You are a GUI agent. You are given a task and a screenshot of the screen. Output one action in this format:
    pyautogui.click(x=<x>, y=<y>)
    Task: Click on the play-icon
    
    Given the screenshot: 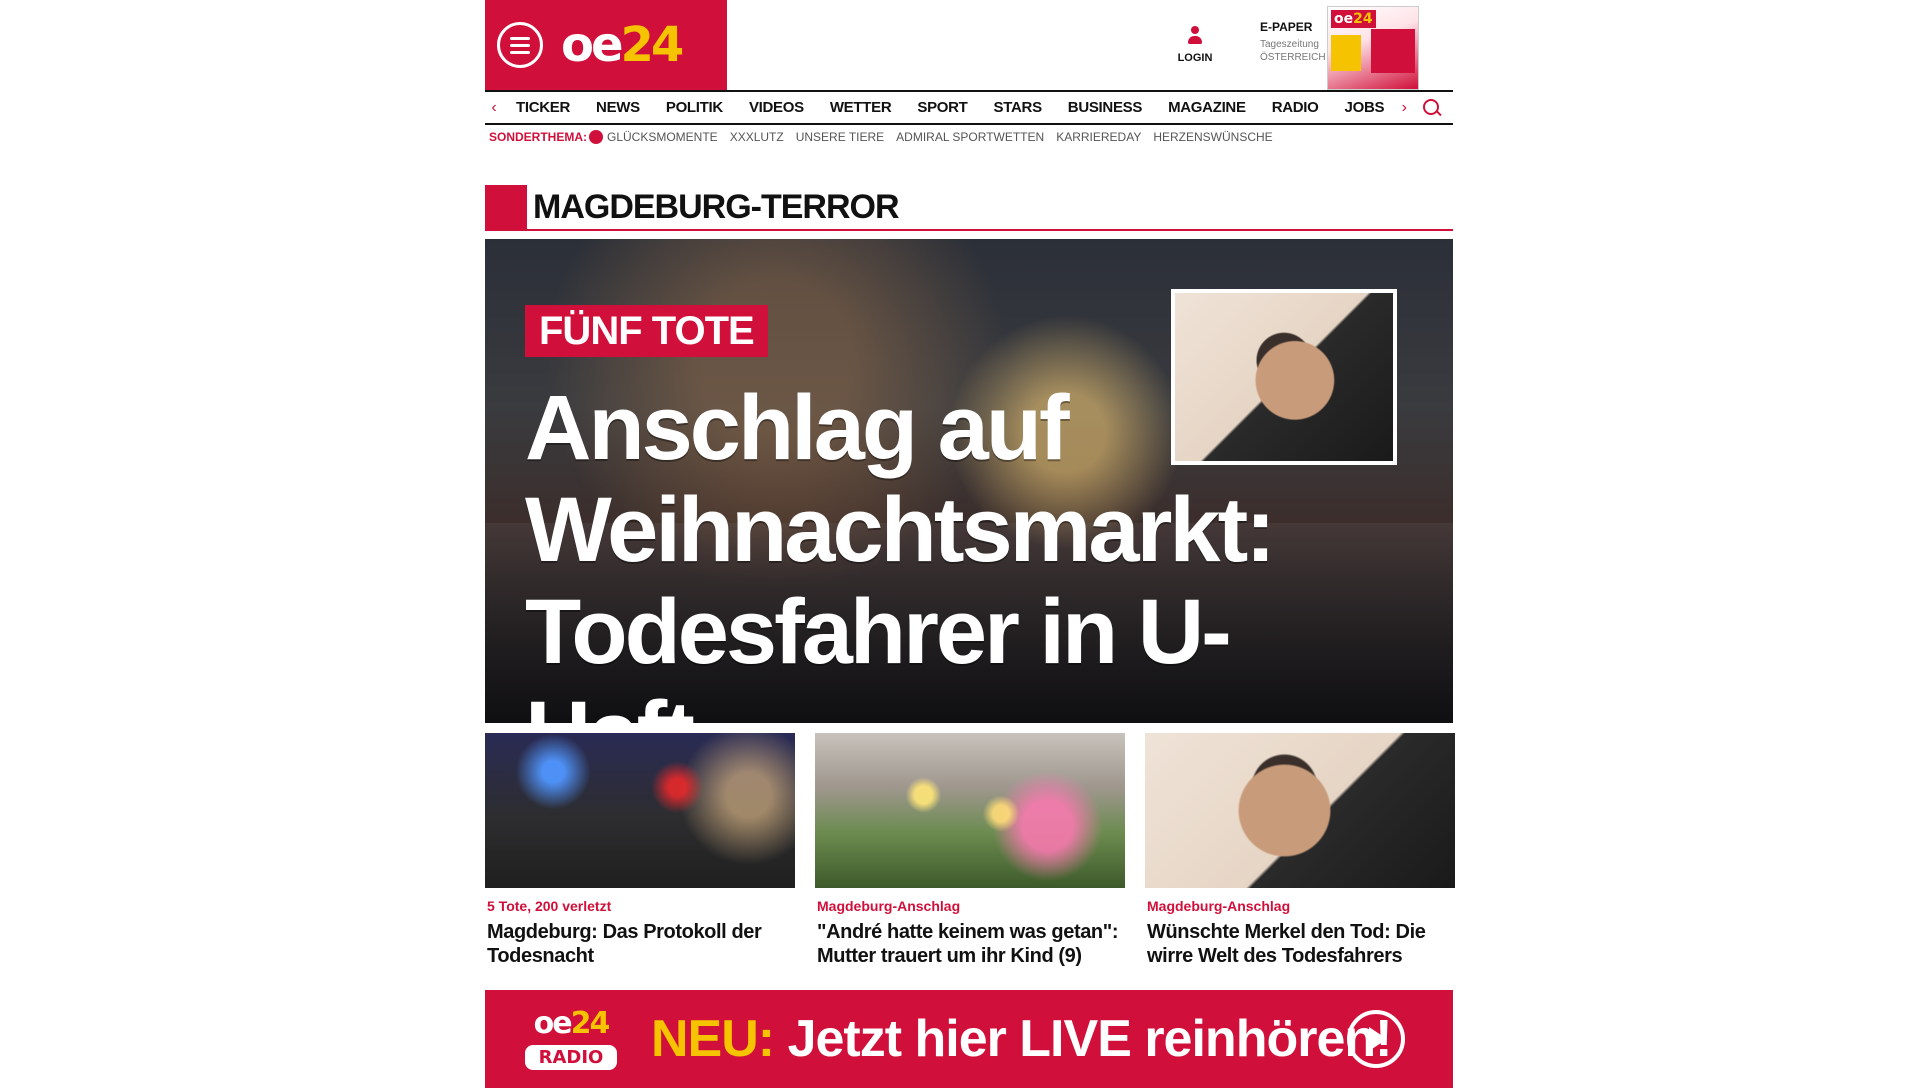 What is the action you would take?
    pyautogui.click(x=1376, y=1039)
    